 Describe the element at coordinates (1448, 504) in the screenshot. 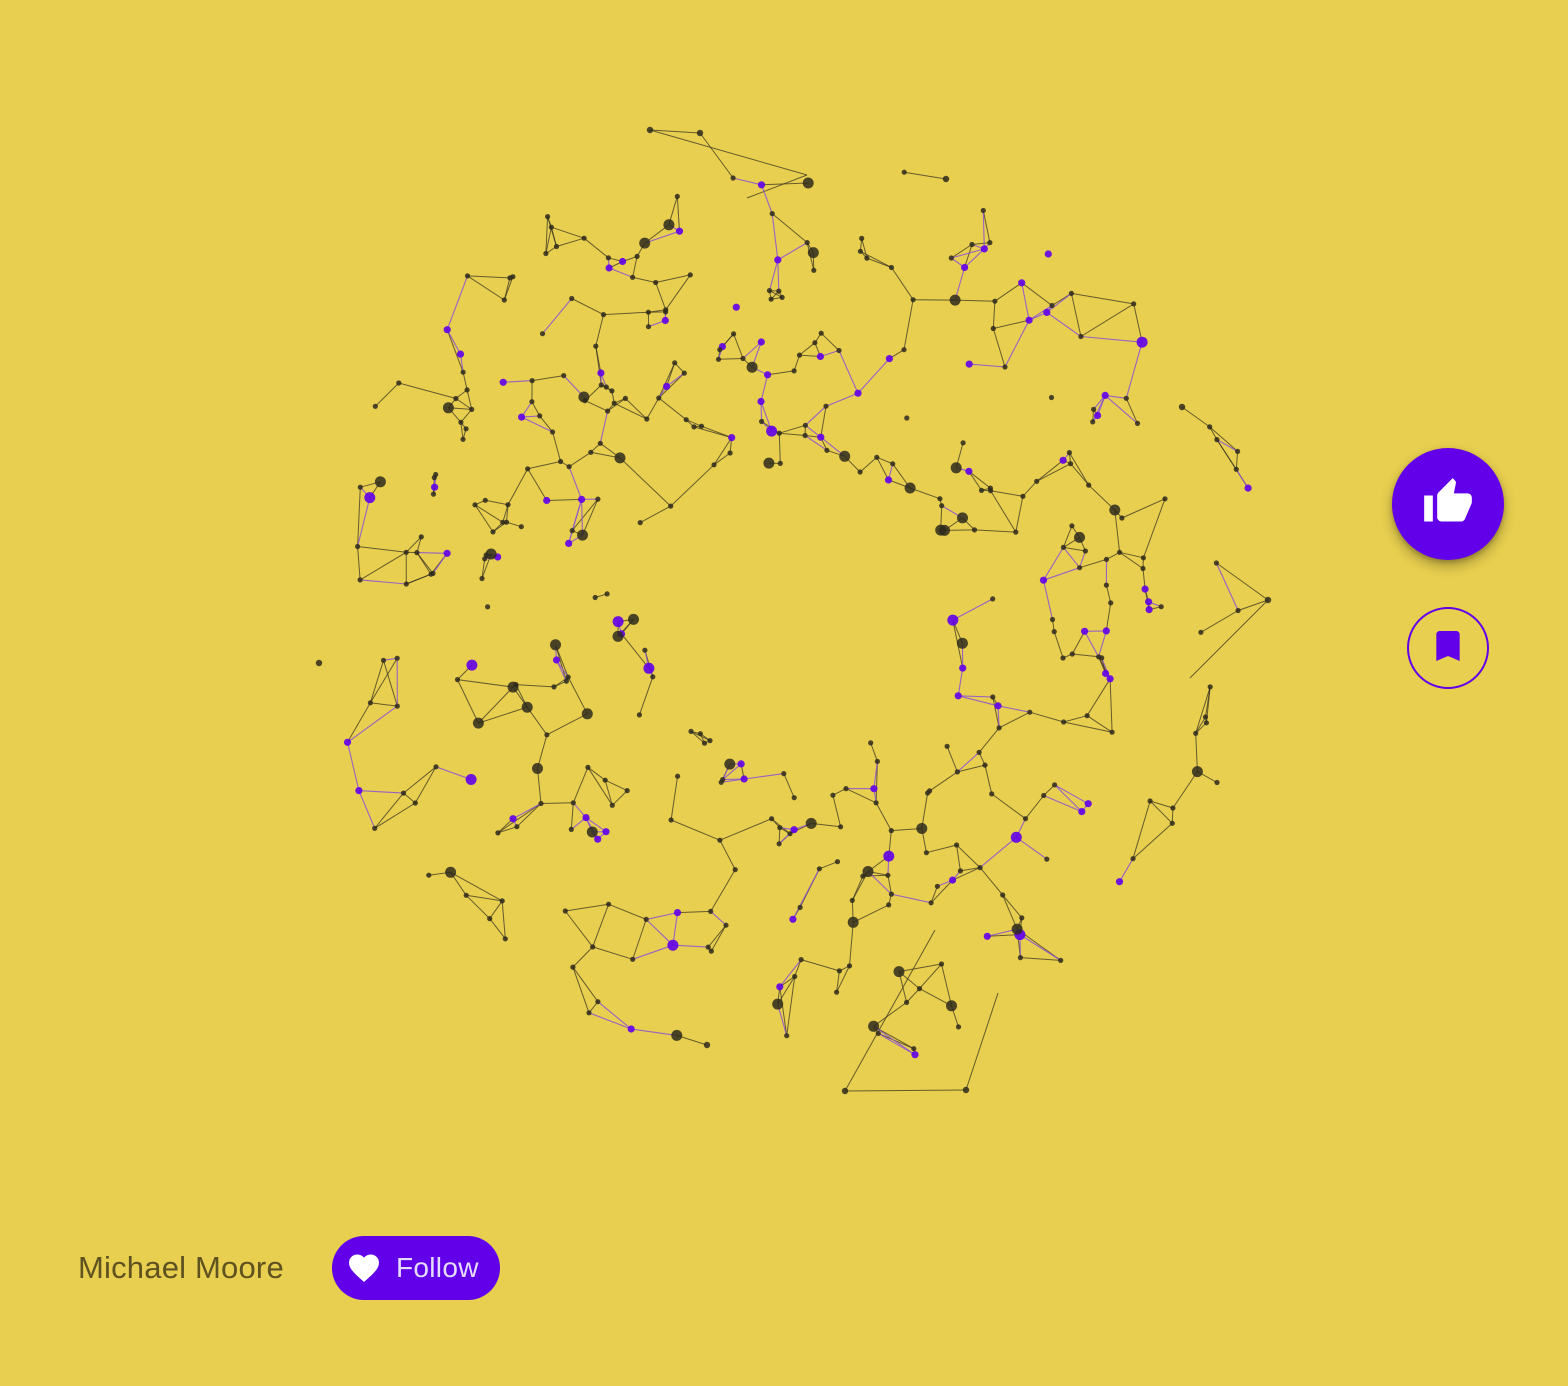

I see `like-button` at that location.